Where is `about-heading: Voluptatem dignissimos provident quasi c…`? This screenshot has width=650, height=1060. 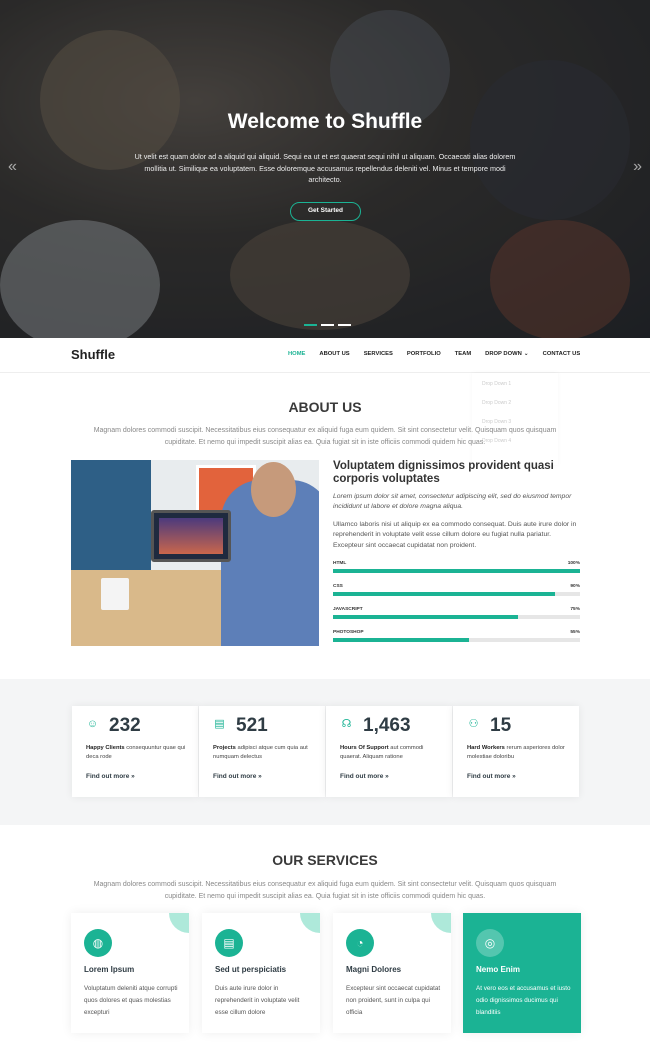 about-heading: Voluptatem dignissimos provident quasi c… is located at coordinates (443, 472).